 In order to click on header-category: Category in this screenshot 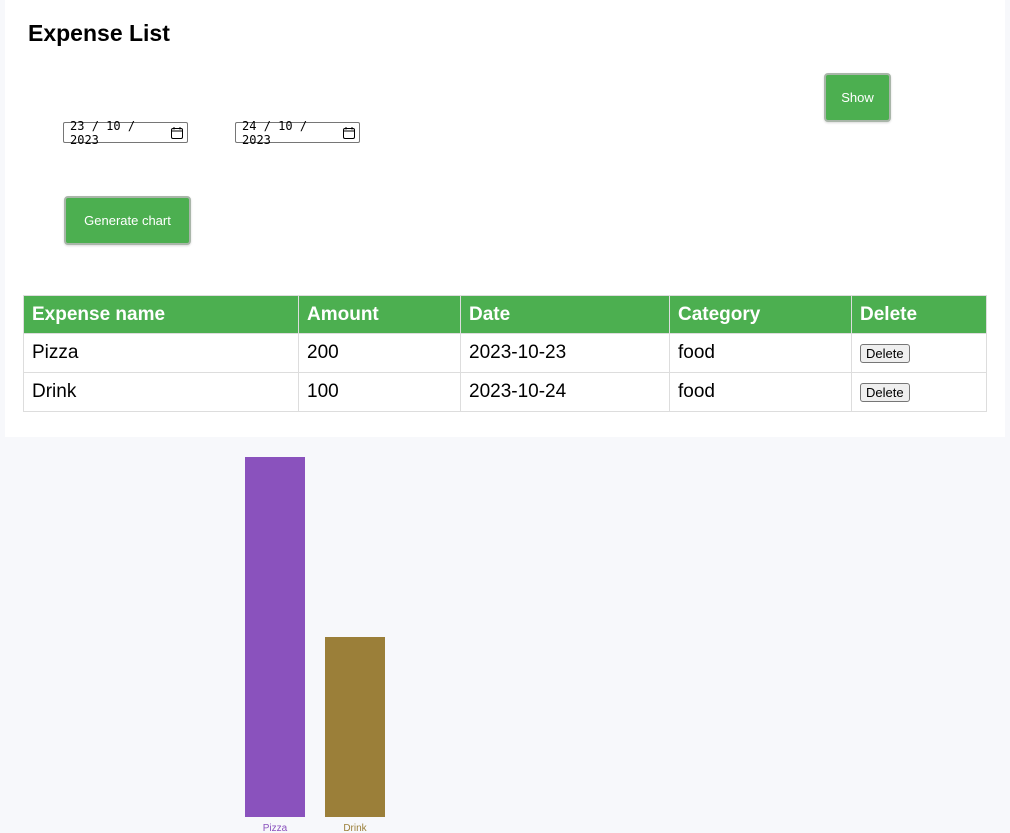, I will do `click(760, 314)`.